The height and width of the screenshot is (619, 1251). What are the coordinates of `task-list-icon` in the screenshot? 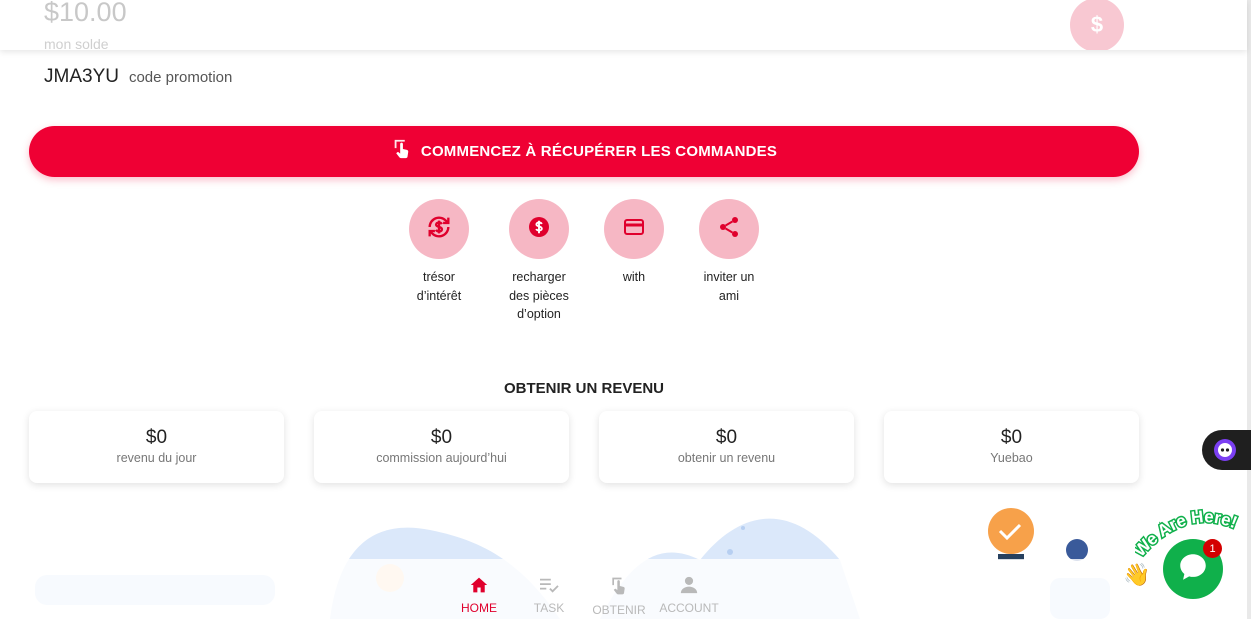 It's located at (549, 588).